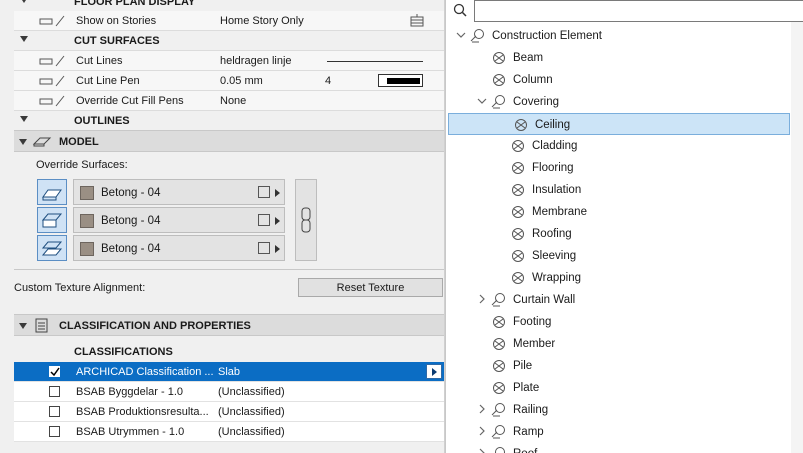 The width and height of the screenshot is (803, 453). I want to click on model-section-header: MODEL, so click(229, 141).